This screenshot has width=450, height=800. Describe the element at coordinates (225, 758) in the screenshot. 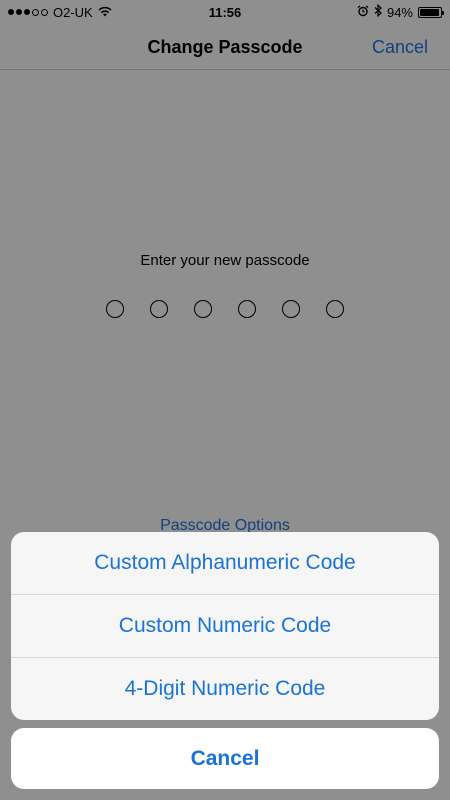

I see `action-sheet-cancel-button: Cancel` at that location.